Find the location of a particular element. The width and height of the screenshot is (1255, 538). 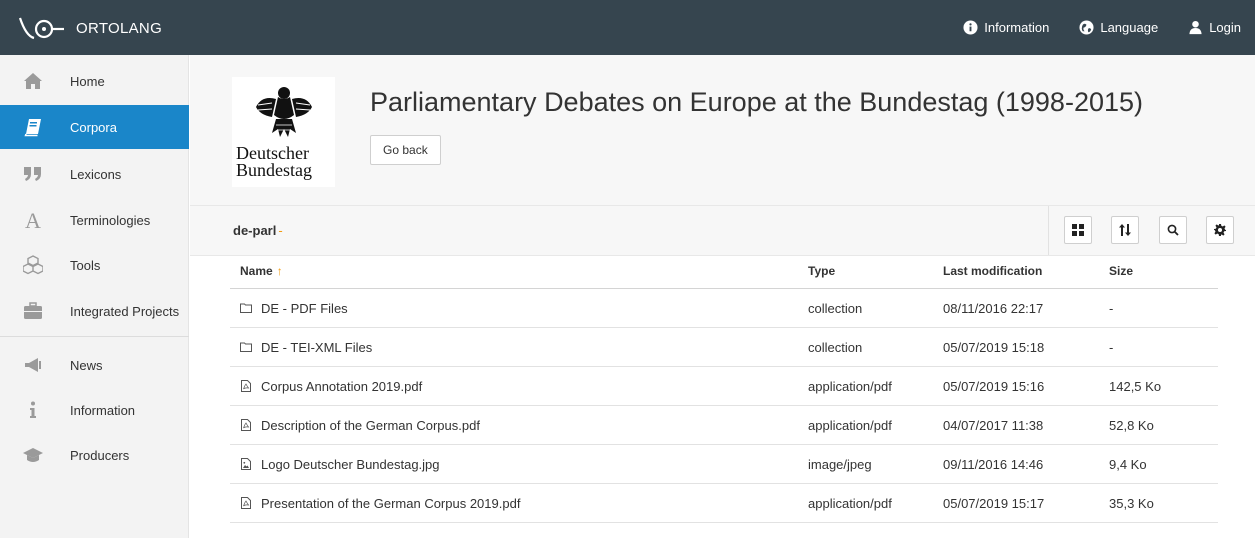

file-type: image/jpeg is located at coordinates (840, 464).